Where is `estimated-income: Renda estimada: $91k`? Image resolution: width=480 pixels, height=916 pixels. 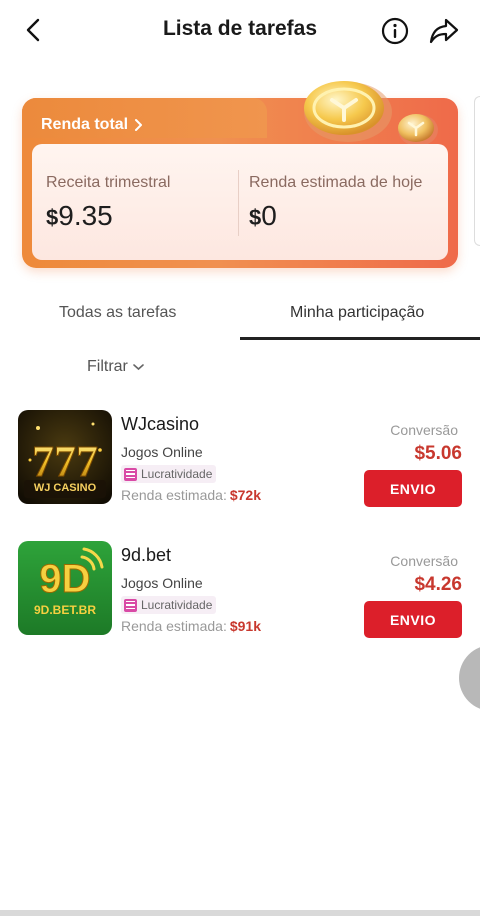 estimated-income: Renda estimada: $91k is located at coordinates (191, 626).